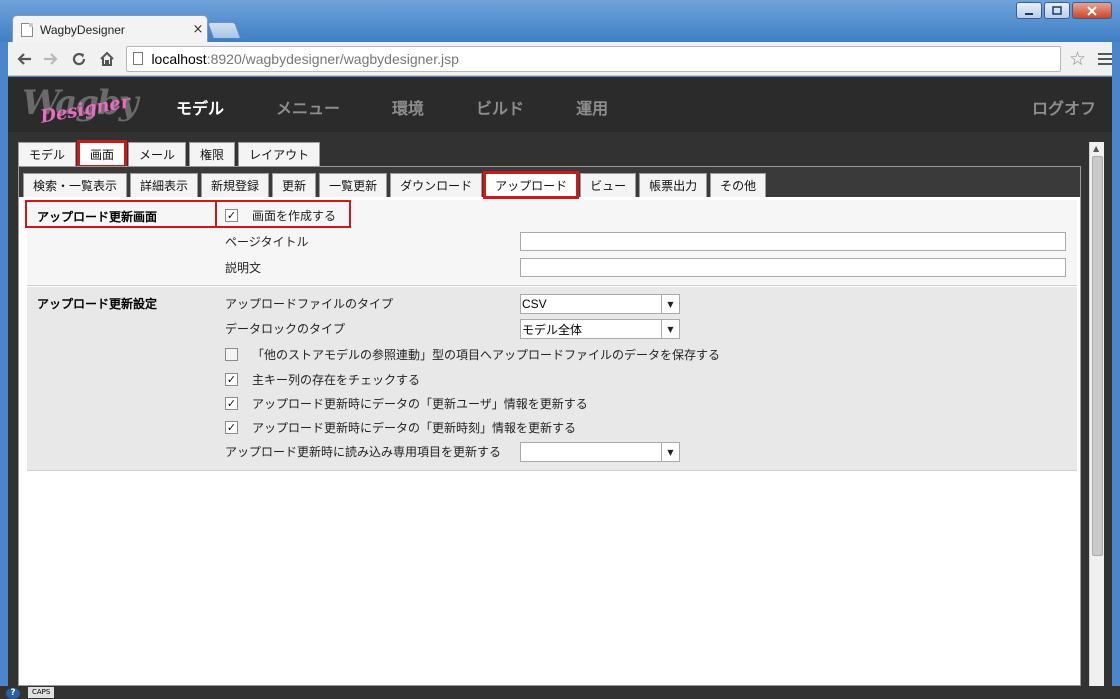 This screenshot has width=1120, height=699. Describe the element at coordinates (1096, 148) in the screenshot. I see `scroll-up-icon: ▲` at that location.